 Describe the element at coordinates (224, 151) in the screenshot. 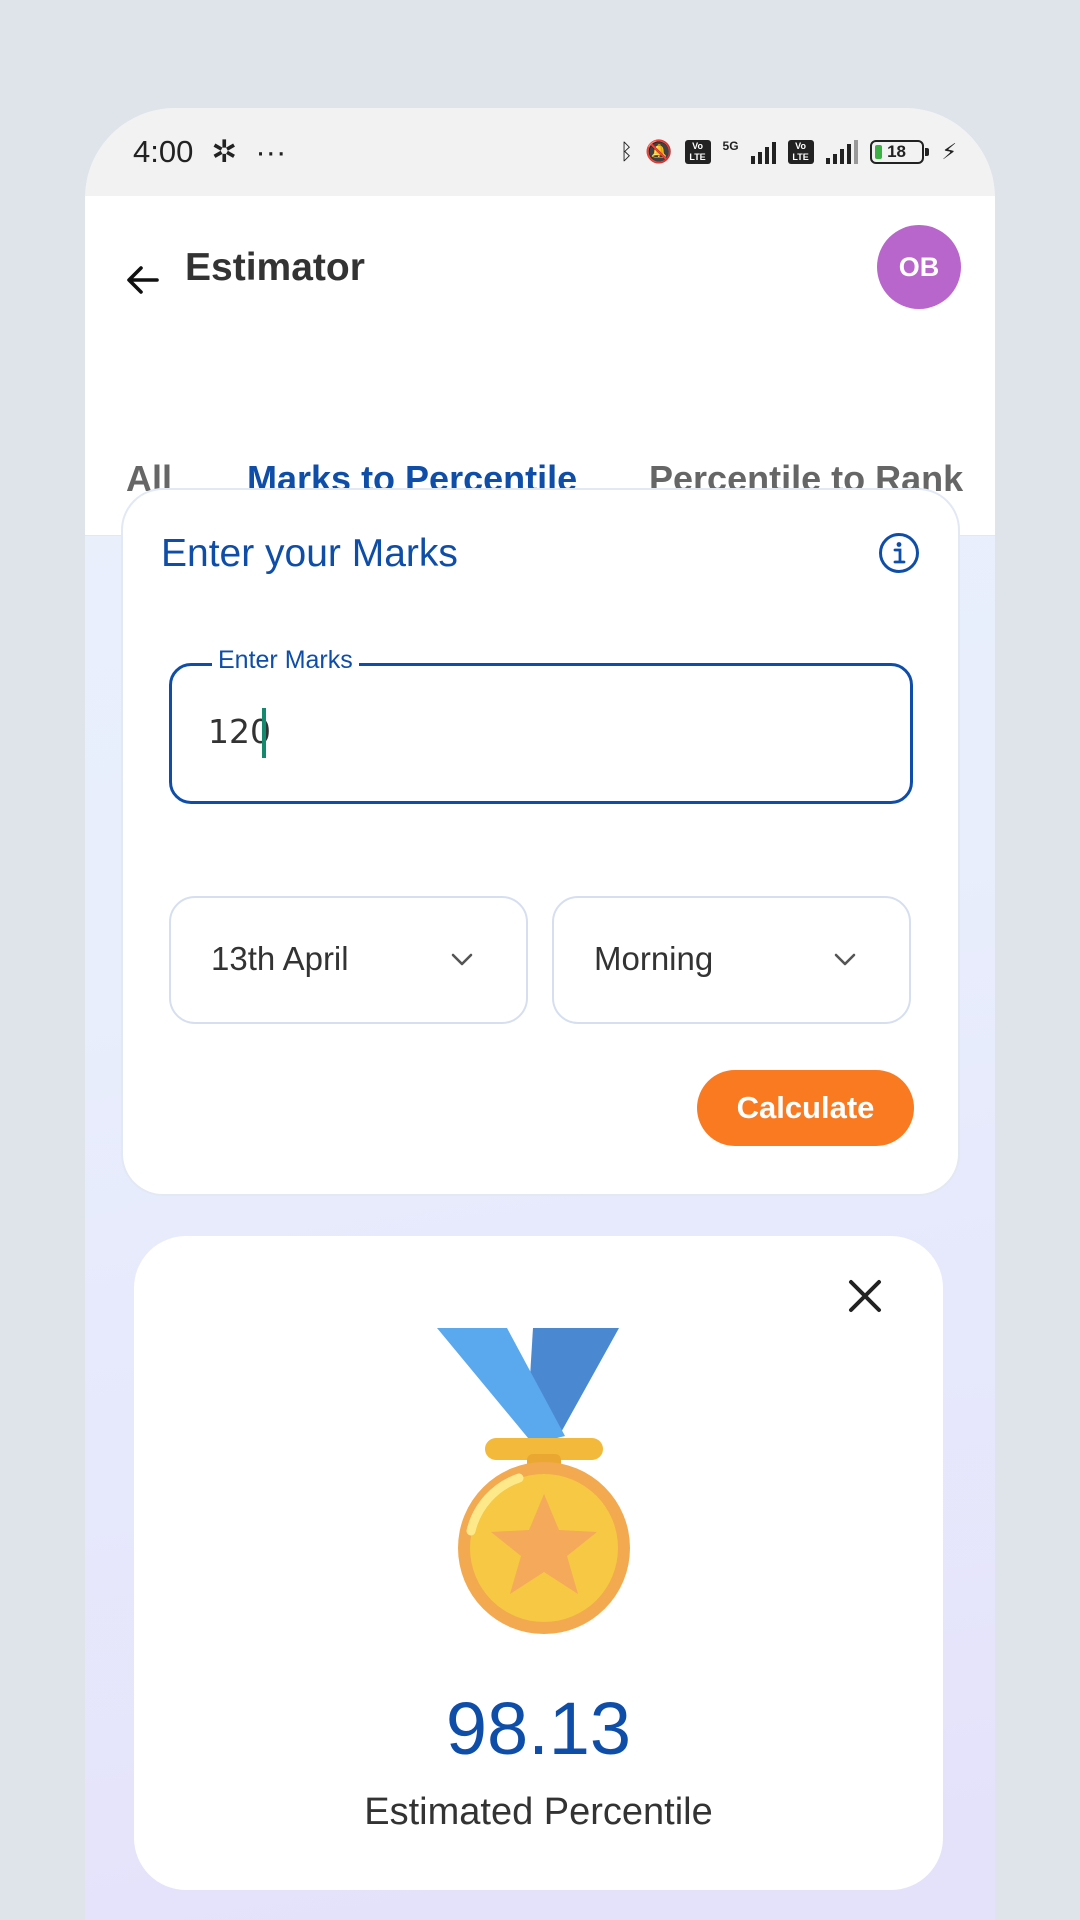

I see `settings-icon: ✲` at that location.